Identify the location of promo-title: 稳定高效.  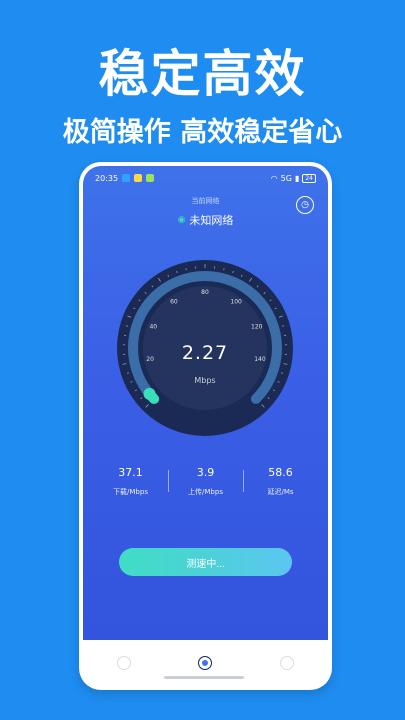
(202, 74).